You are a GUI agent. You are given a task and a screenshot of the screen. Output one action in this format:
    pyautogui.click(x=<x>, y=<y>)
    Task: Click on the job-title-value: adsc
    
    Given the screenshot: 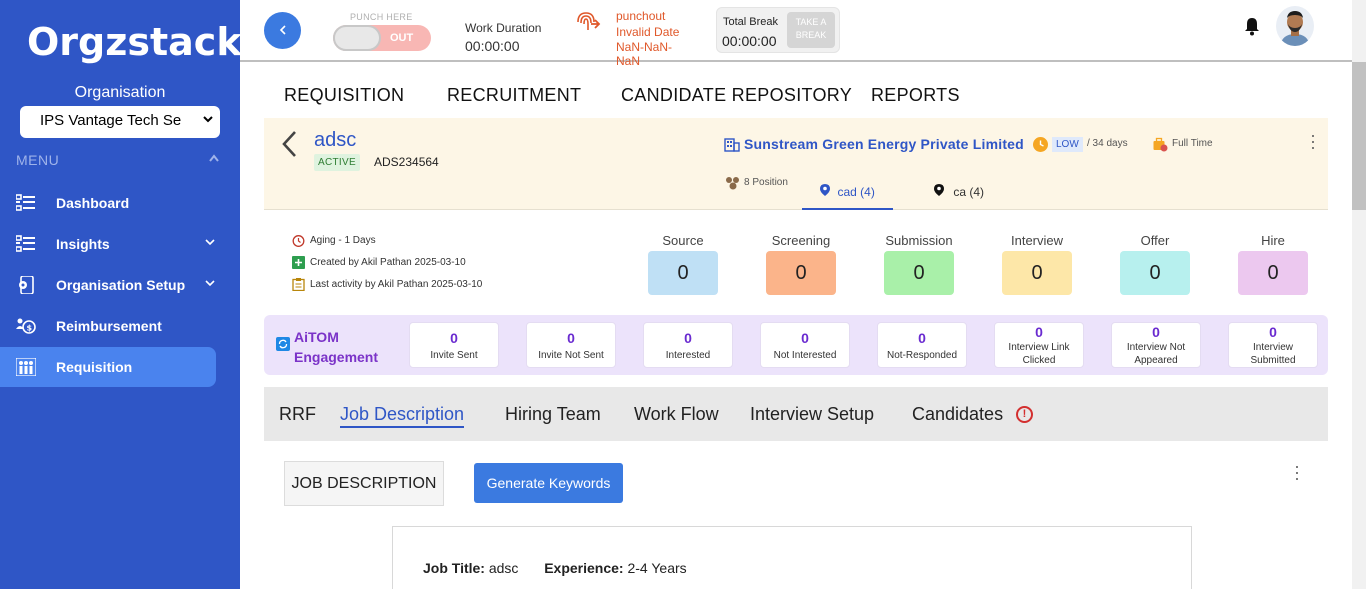 What is the action you would take?
    pyautogui.click(x=503, y=568)
    